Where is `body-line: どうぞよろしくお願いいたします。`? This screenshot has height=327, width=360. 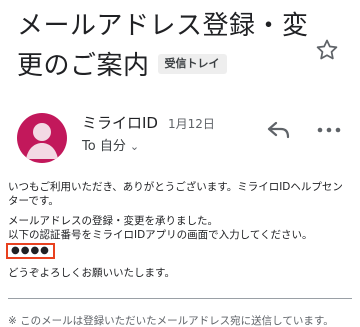 body-line: どうぞよろしくお願いいたします。 is located at coordinates (91, 273).